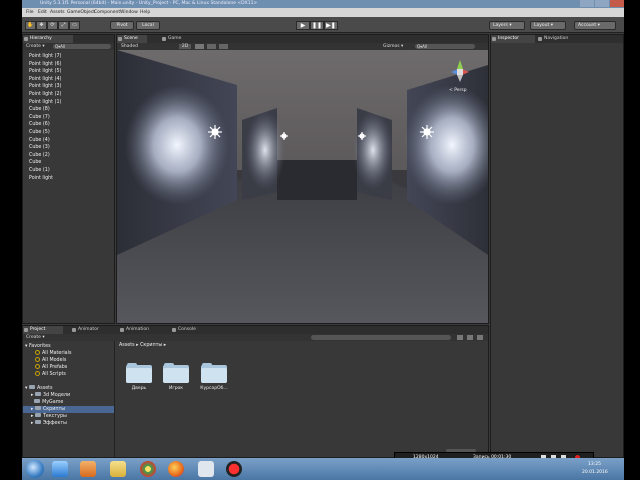 The width and height of the screenshot is (640, 480). Describe the element at coordinates (37, 415) in the screenshot. I see `folder-icon` at that location.